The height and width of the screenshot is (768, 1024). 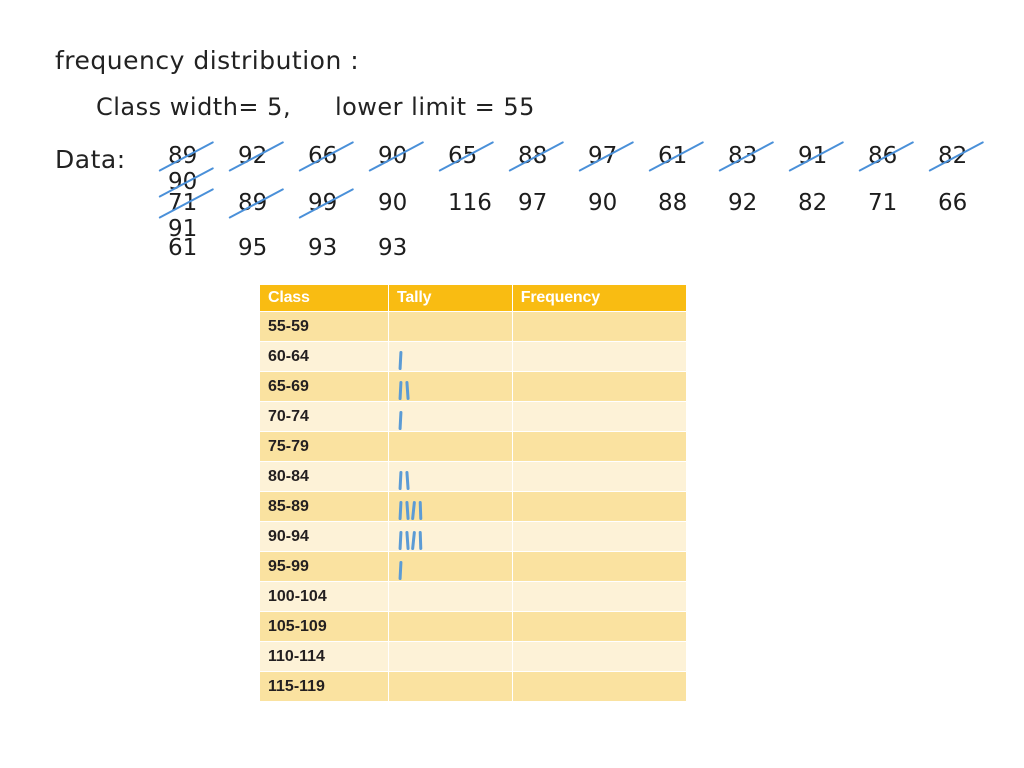 What do you see at coordinates (324, 356) in the screenshot?
I see `cell-class: 60-64` at bounding box center [324, 356].